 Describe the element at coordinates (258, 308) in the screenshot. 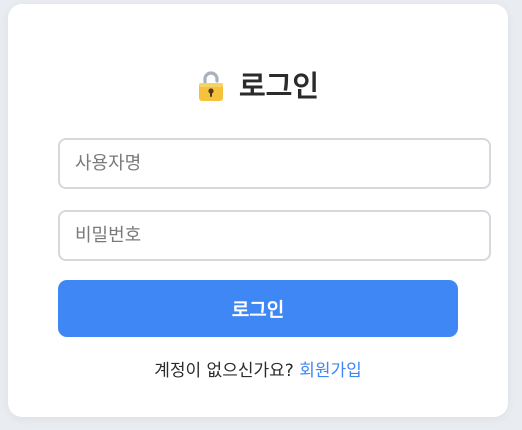

I see `login-button: 로그인` at that location.